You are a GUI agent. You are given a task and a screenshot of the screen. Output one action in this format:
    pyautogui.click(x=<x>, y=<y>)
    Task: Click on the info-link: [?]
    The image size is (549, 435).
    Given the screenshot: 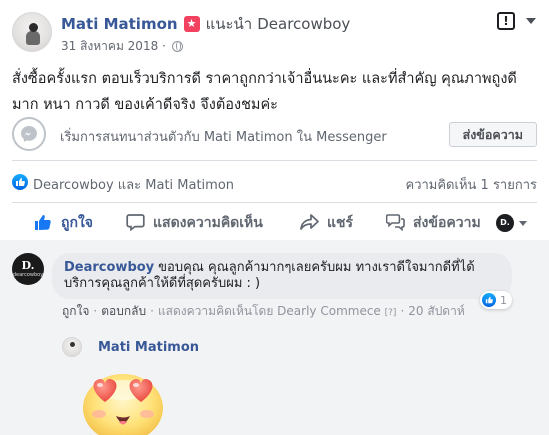 What is the action you would take?
    pyautogui.click(x=391, y=313)
    